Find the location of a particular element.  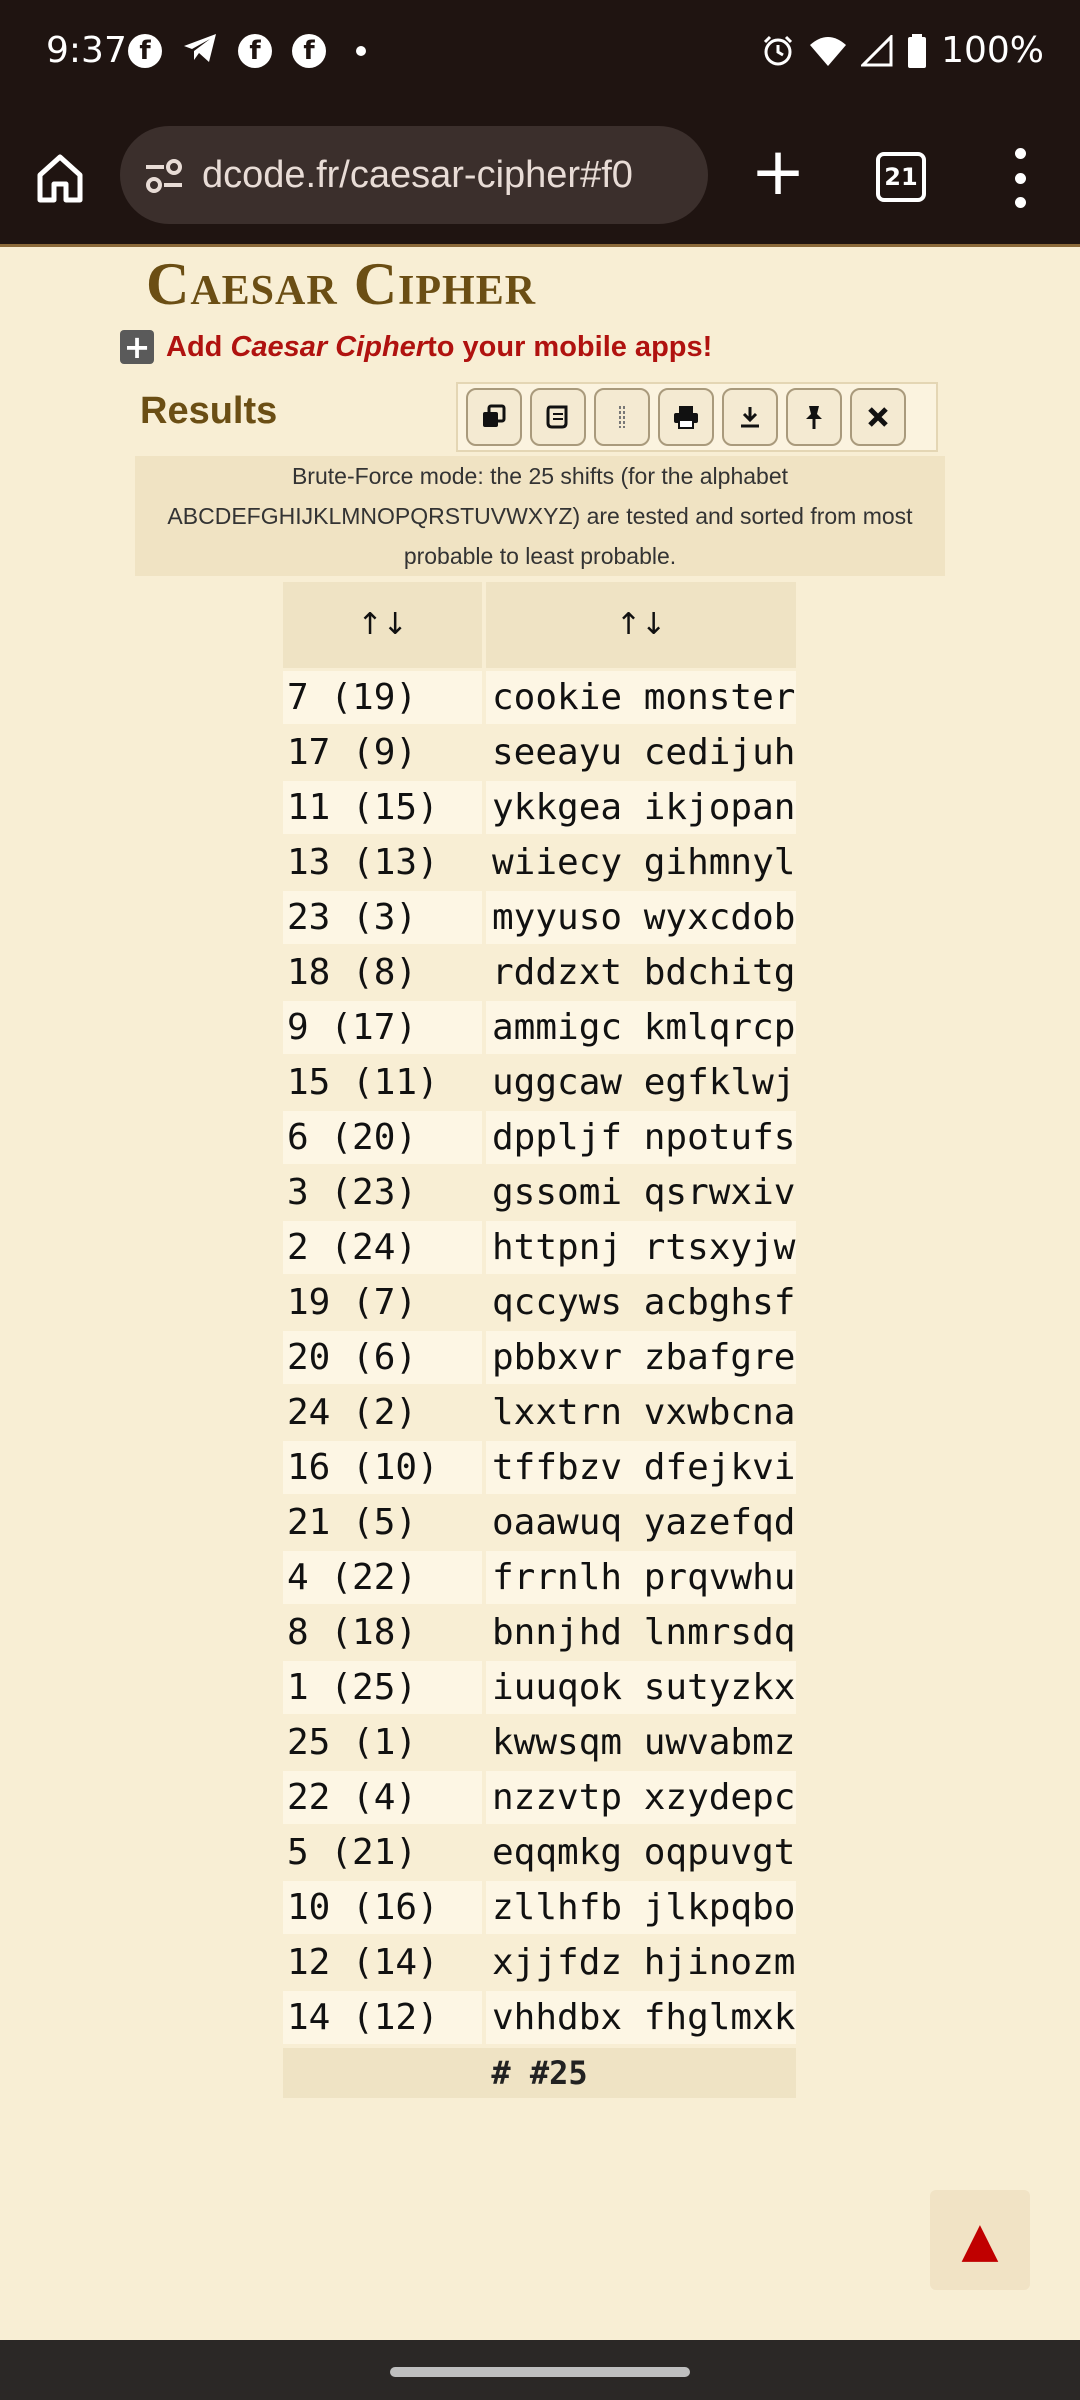

shift-cell: 12 (14) is located at coordinates (382, 1962).